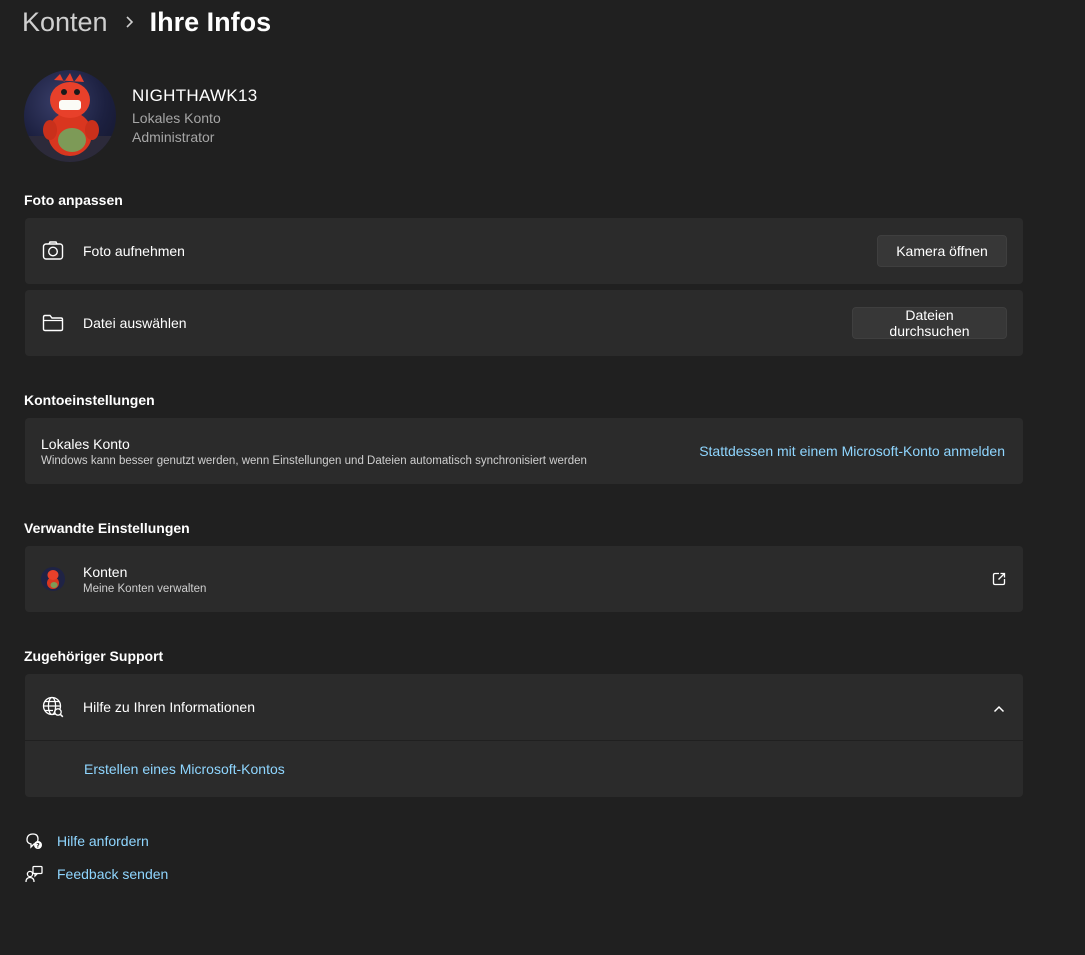  Describe the element at coordinates (173, 137) in the screenshot. I see `account-role: Administrator` at that location.